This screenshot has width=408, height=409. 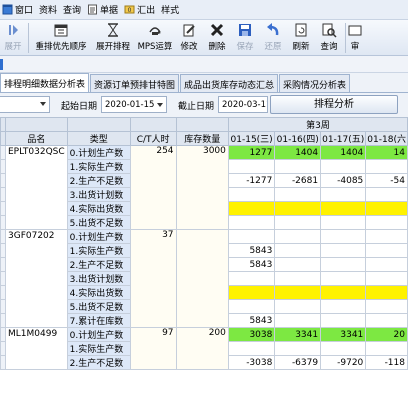 What do you see at coordinates (103, 10) in the screenshot?
I see `menu-document: 单据` at bounding box center [103, 10].